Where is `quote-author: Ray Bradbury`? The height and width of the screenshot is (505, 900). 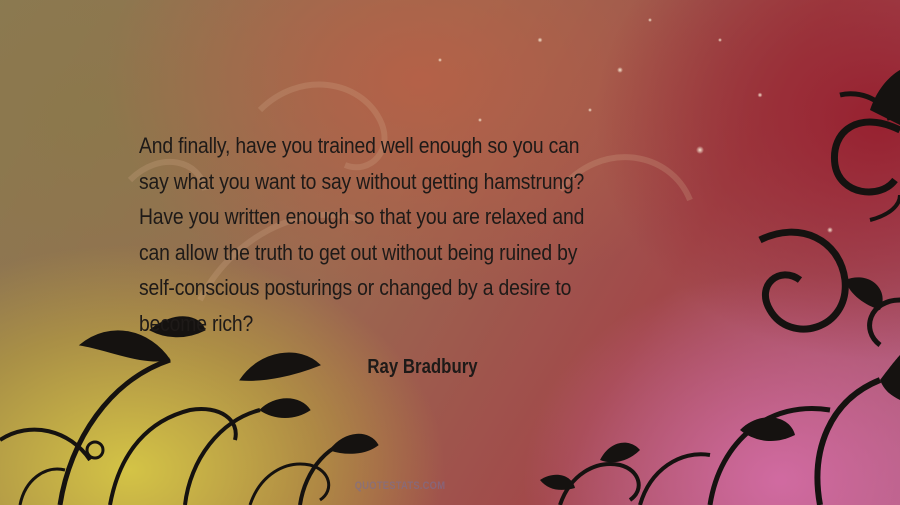 quote-author: Ray Bradbury is located at coordinates (422, 367).